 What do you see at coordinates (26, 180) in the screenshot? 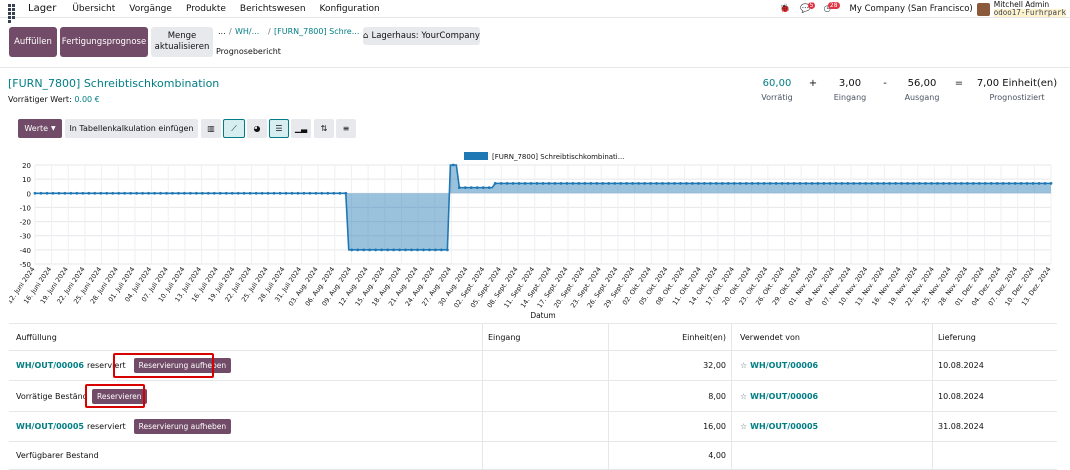
I see `y-tick-label: 10` at bounding box center [26, 180].